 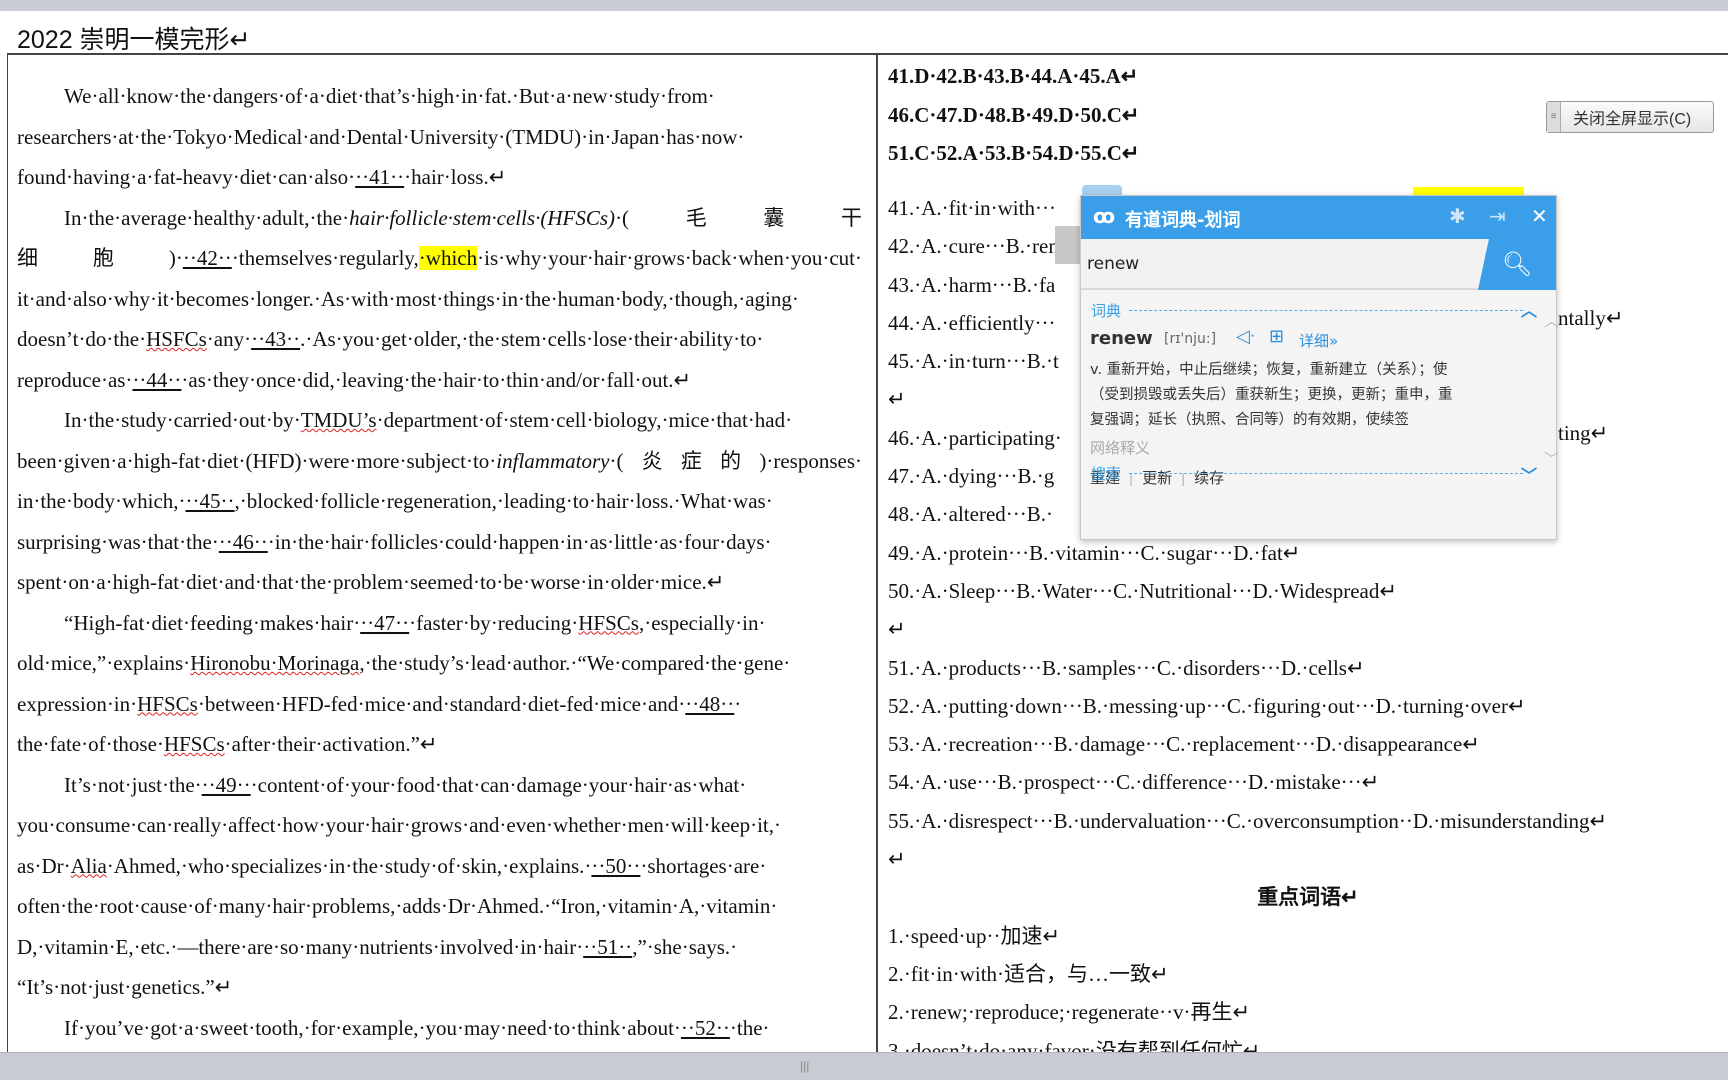 What do you see at coordinates (1277, 264) in the screenshot?
I see `dictionary-search-input` at bounding box center [1277, 264].